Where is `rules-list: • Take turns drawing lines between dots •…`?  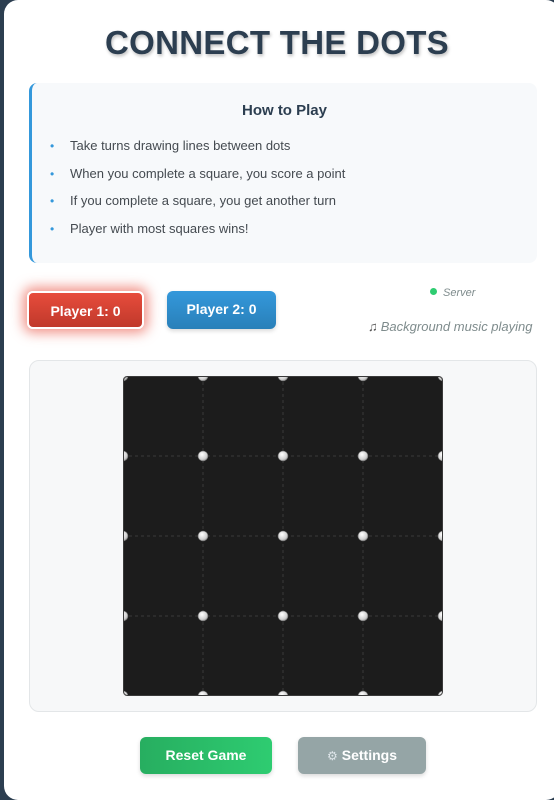 rules-list: • Take turns drawing lines between dots •… is located at coordinates (197, 192).